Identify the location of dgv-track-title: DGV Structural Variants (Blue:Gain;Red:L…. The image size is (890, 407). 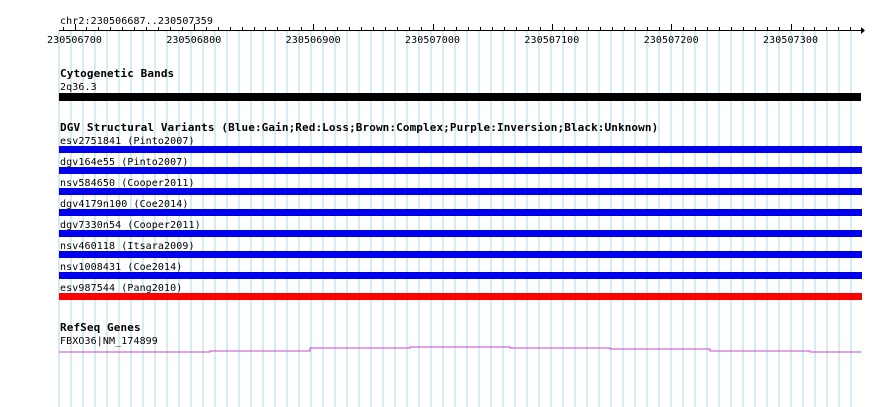
(359, 127).